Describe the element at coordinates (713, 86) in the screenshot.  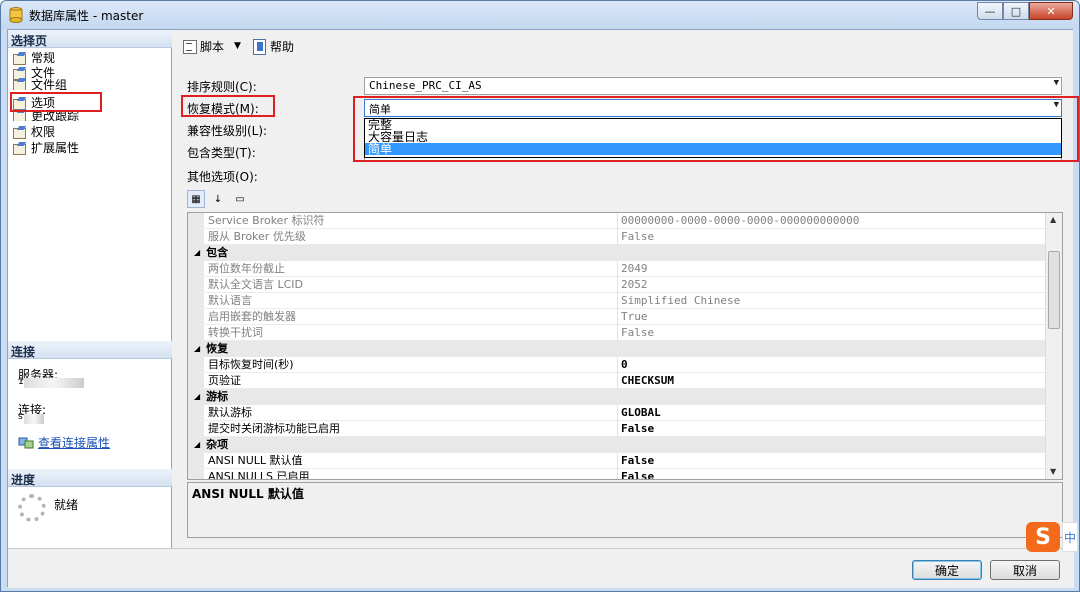
I see `collation-combo: Chinese_PRC_CI_AS ▼` at that location.